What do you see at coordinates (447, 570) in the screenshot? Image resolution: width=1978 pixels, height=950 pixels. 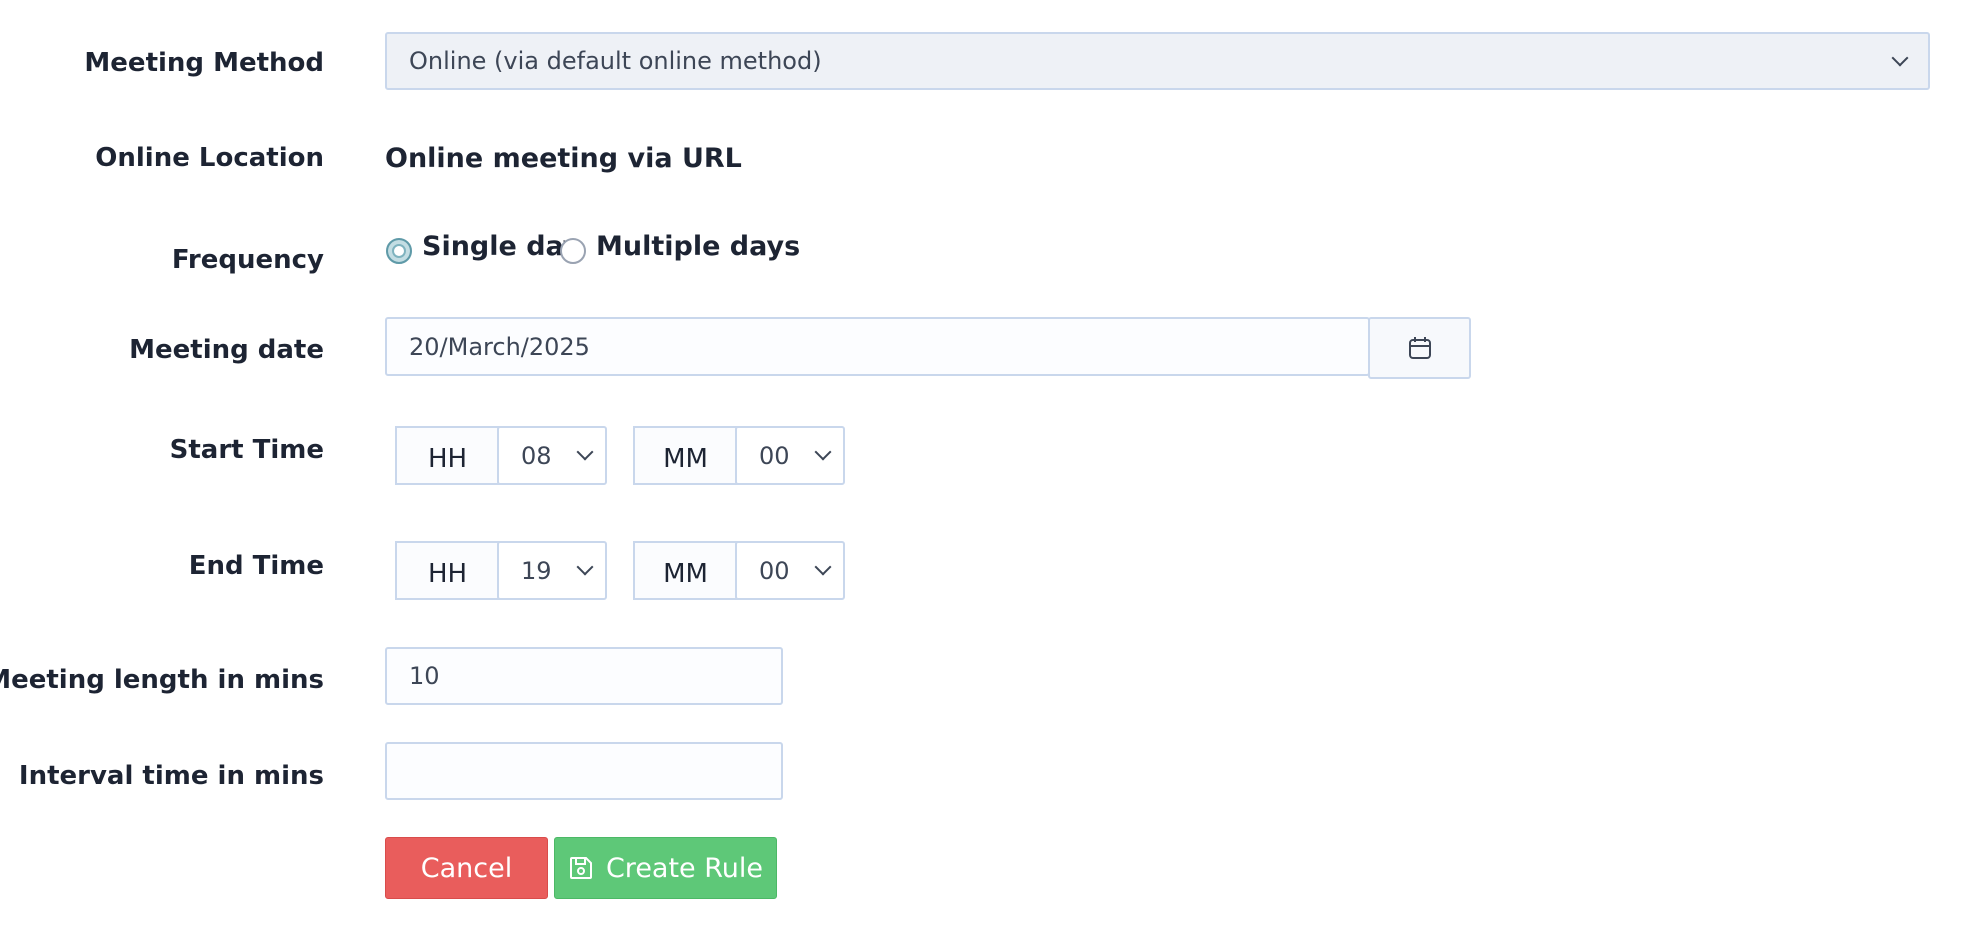 I see `end-hour-addon: HH` at bounding box center [447, 570].